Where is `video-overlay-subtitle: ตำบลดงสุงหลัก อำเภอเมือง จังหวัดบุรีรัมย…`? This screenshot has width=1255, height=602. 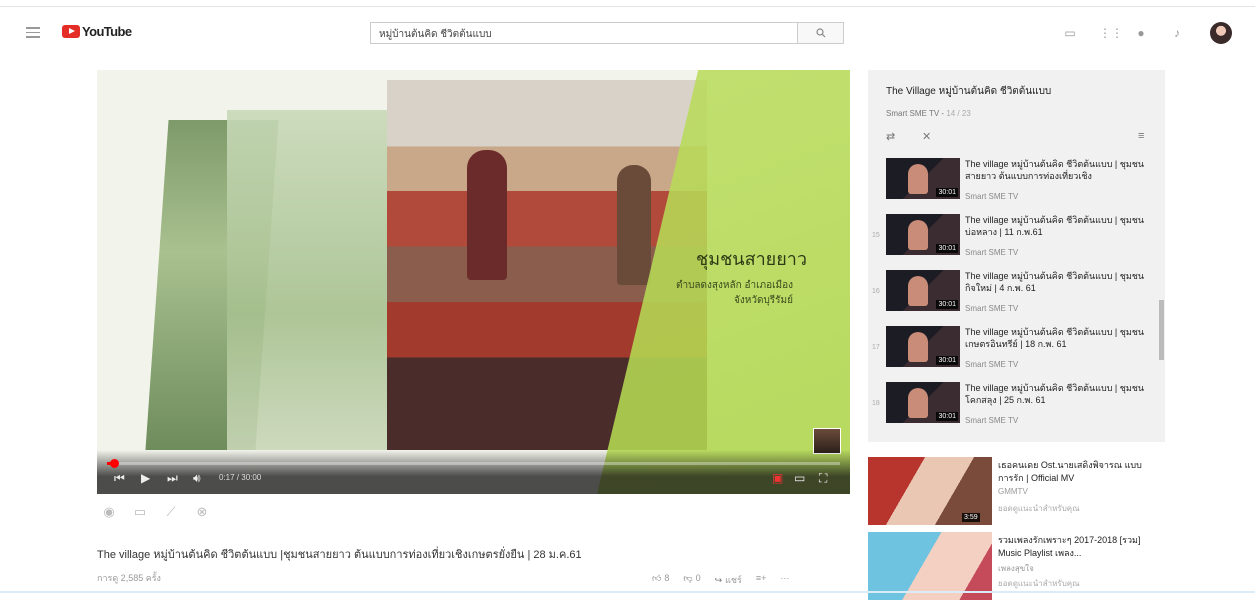
video-overlay-subtitle: ตำบลดงสุงหลัก อำเภอเมือง จังหวัดบุรีรัมย… is located at coordinates (715, 293).